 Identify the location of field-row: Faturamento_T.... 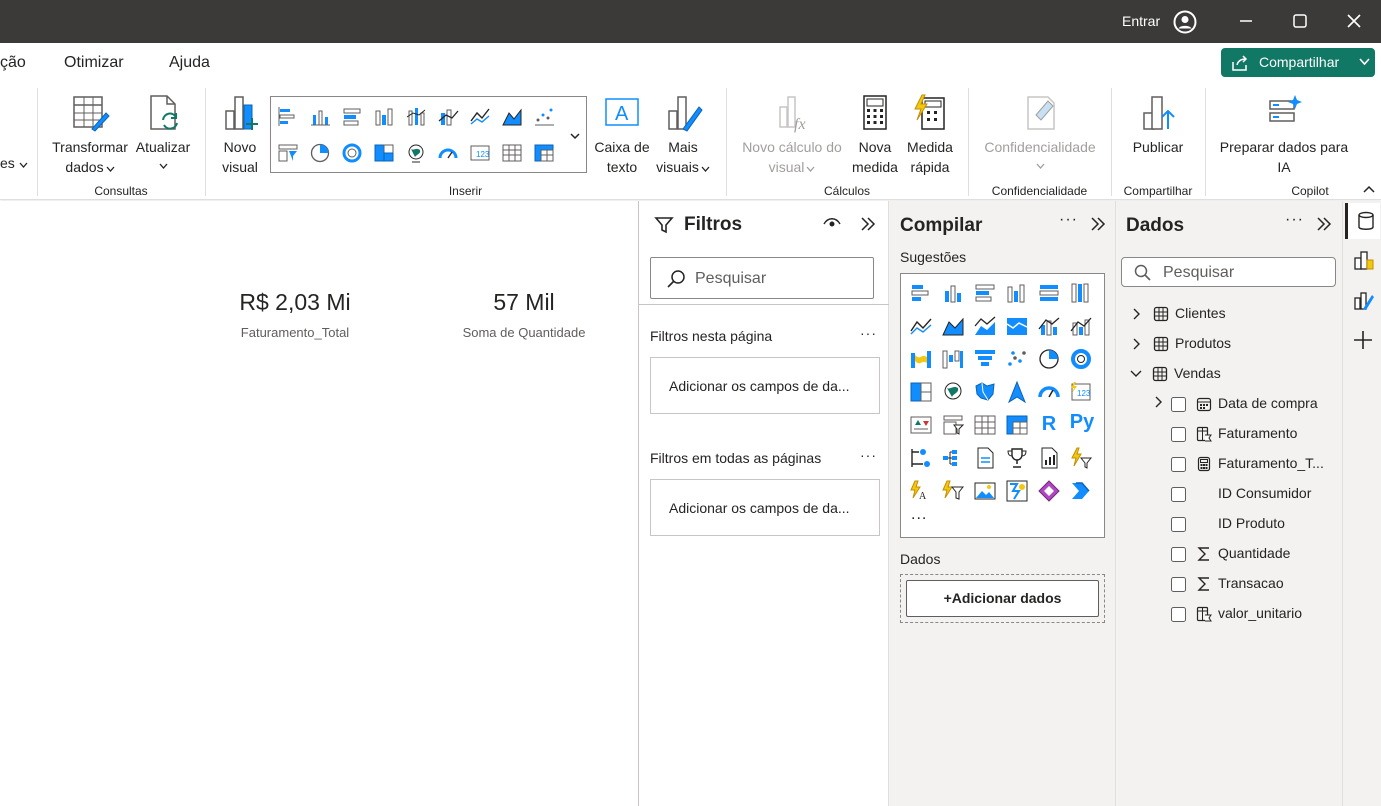
(1247, 463).